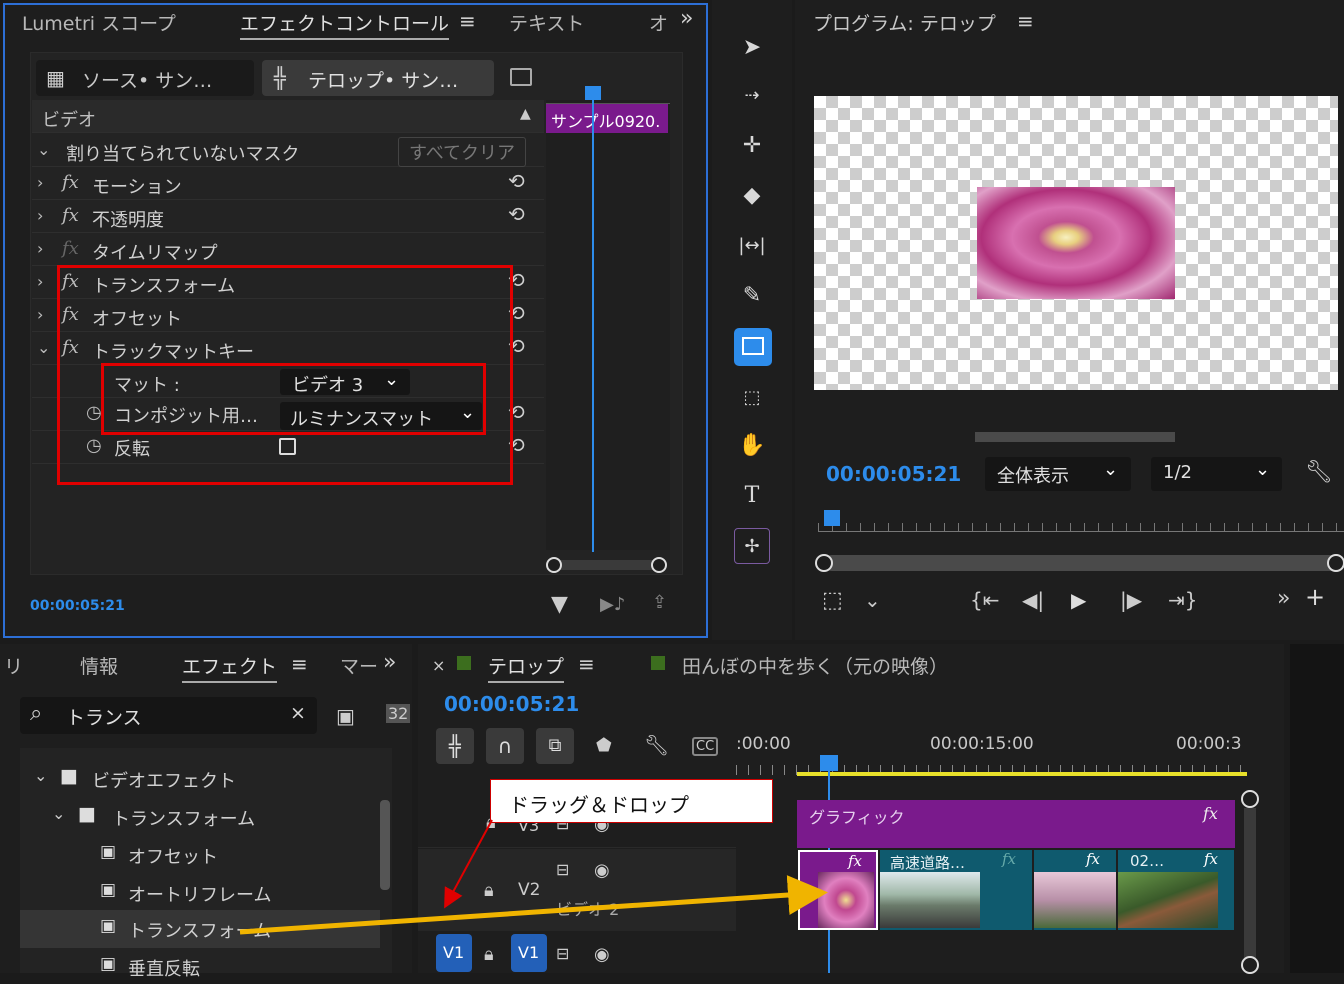  What do you see at coordinates (468, 864) in the screenshot?
I see `red-arrow` at bounding box center [468, 864].